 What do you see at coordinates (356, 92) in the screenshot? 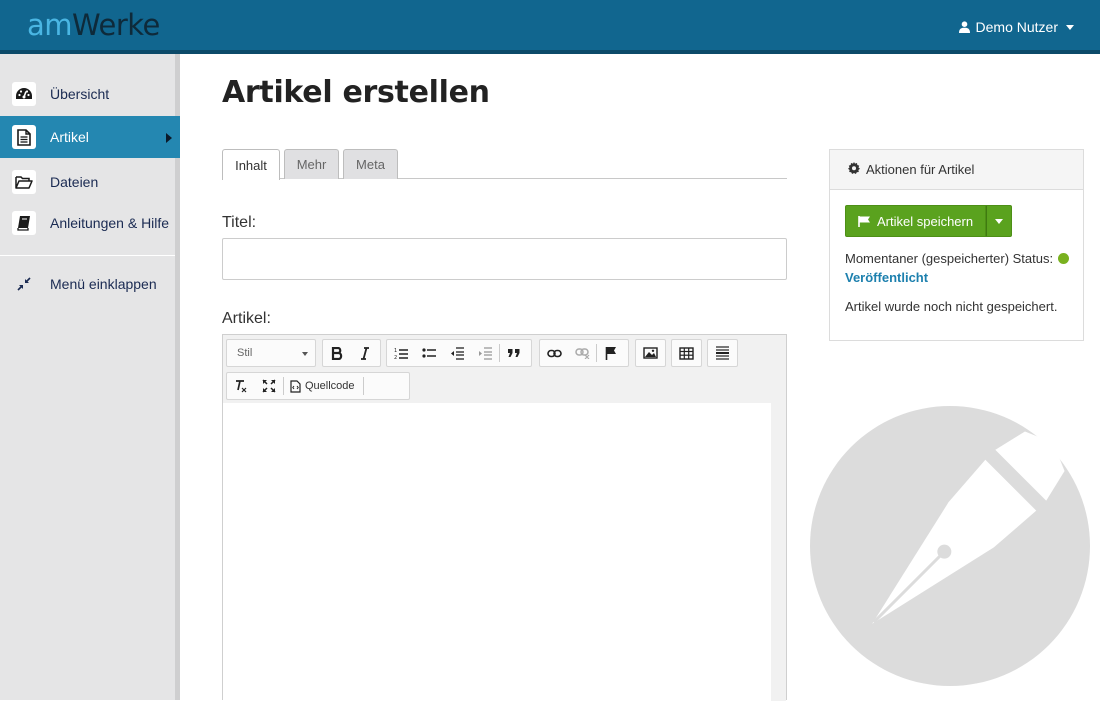
I see `page-title: Artikel erstellen` at bounding box center [356, 92].